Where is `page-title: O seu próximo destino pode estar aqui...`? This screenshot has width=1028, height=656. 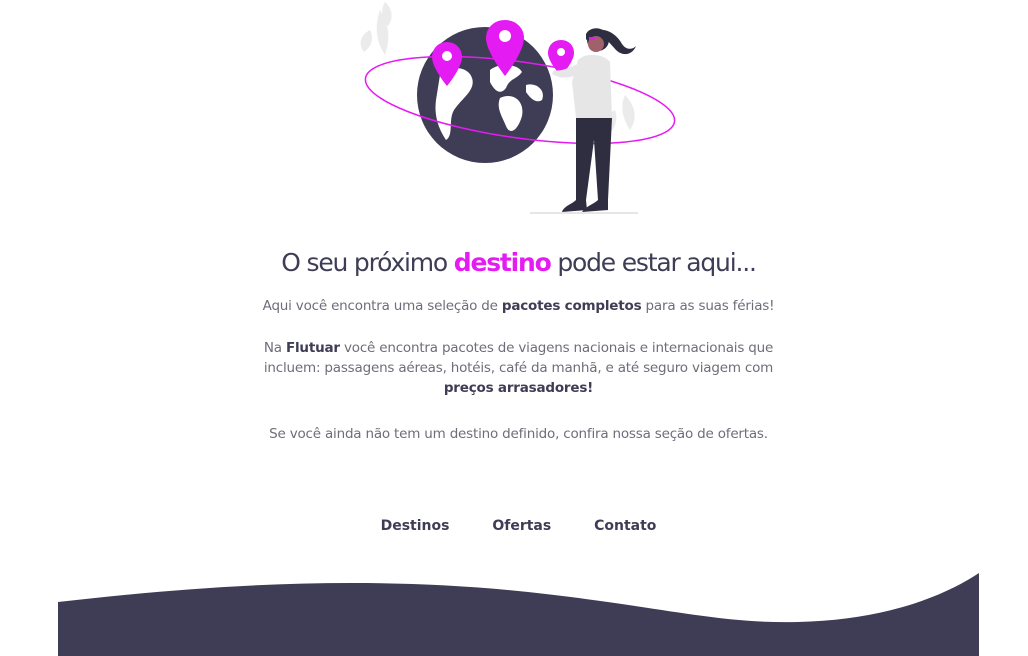
page-title: O seu próximo destino pode estar aqui... is located at coordinates (519, 262).